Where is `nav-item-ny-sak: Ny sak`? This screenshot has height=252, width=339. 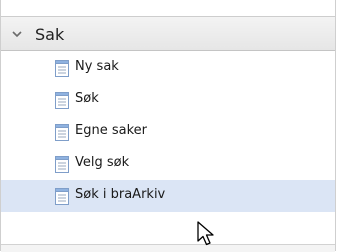 nav-item-ny-sak: Ny sak is located at coordinates (168, 68).